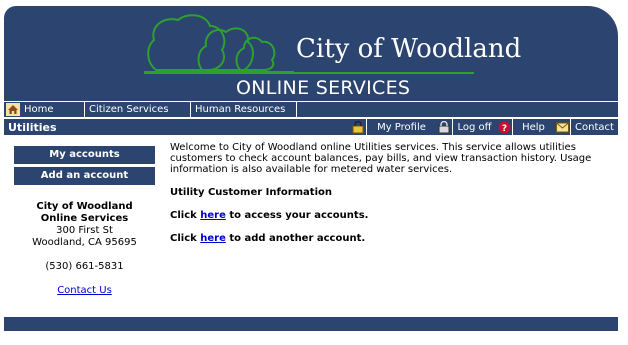 The height and width of the screenshot is (345, 628). I want to click on nav-item-citizen-services: Citizen Services, so click(138, 109).